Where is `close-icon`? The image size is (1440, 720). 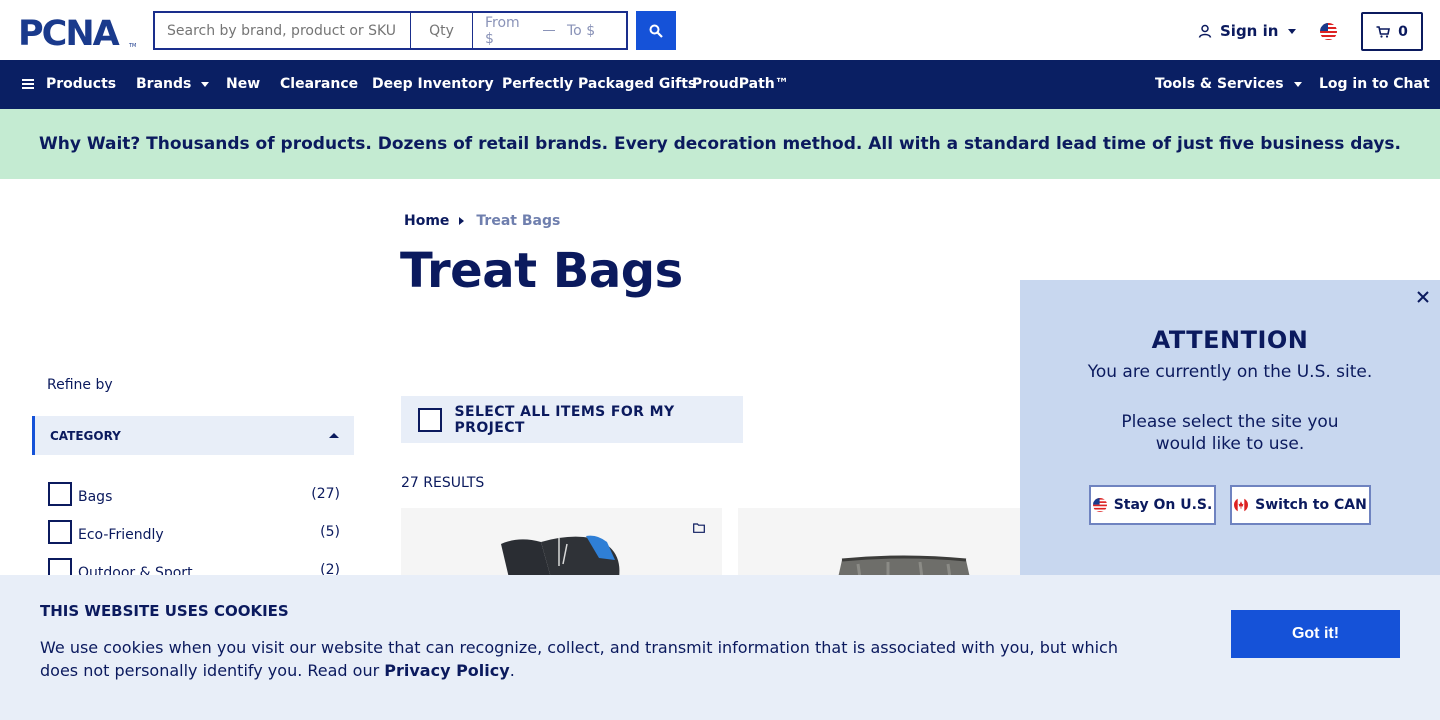 close-icon is located at coordinates (1423, 297).